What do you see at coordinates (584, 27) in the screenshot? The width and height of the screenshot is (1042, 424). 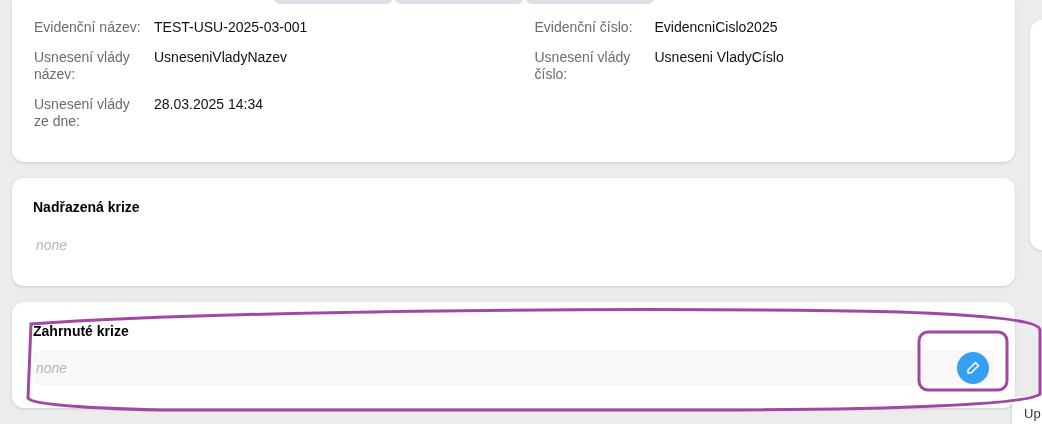 I see `field-label: Evidenční číslo:` at bounding box center [584, 27].